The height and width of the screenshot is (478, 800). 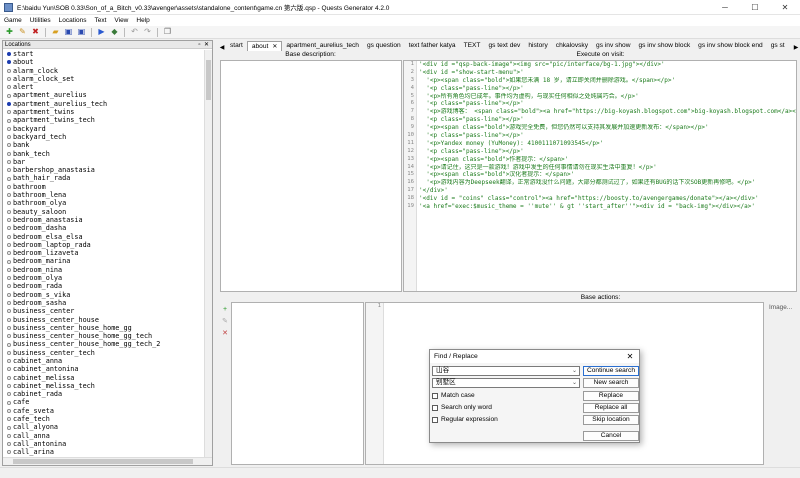 I want to click on location-item: bedroom_anastasia, so click(x=104, y=220).